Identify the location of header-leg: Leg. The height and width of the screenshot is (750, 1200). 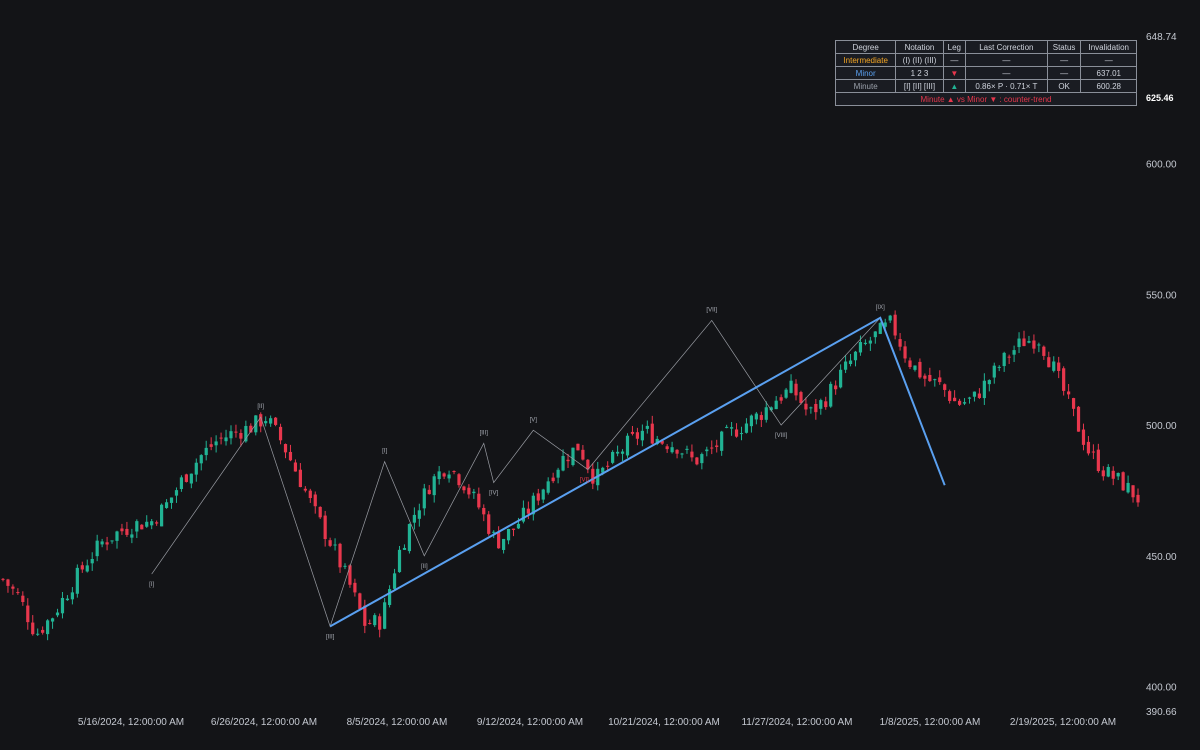
(954, 47).